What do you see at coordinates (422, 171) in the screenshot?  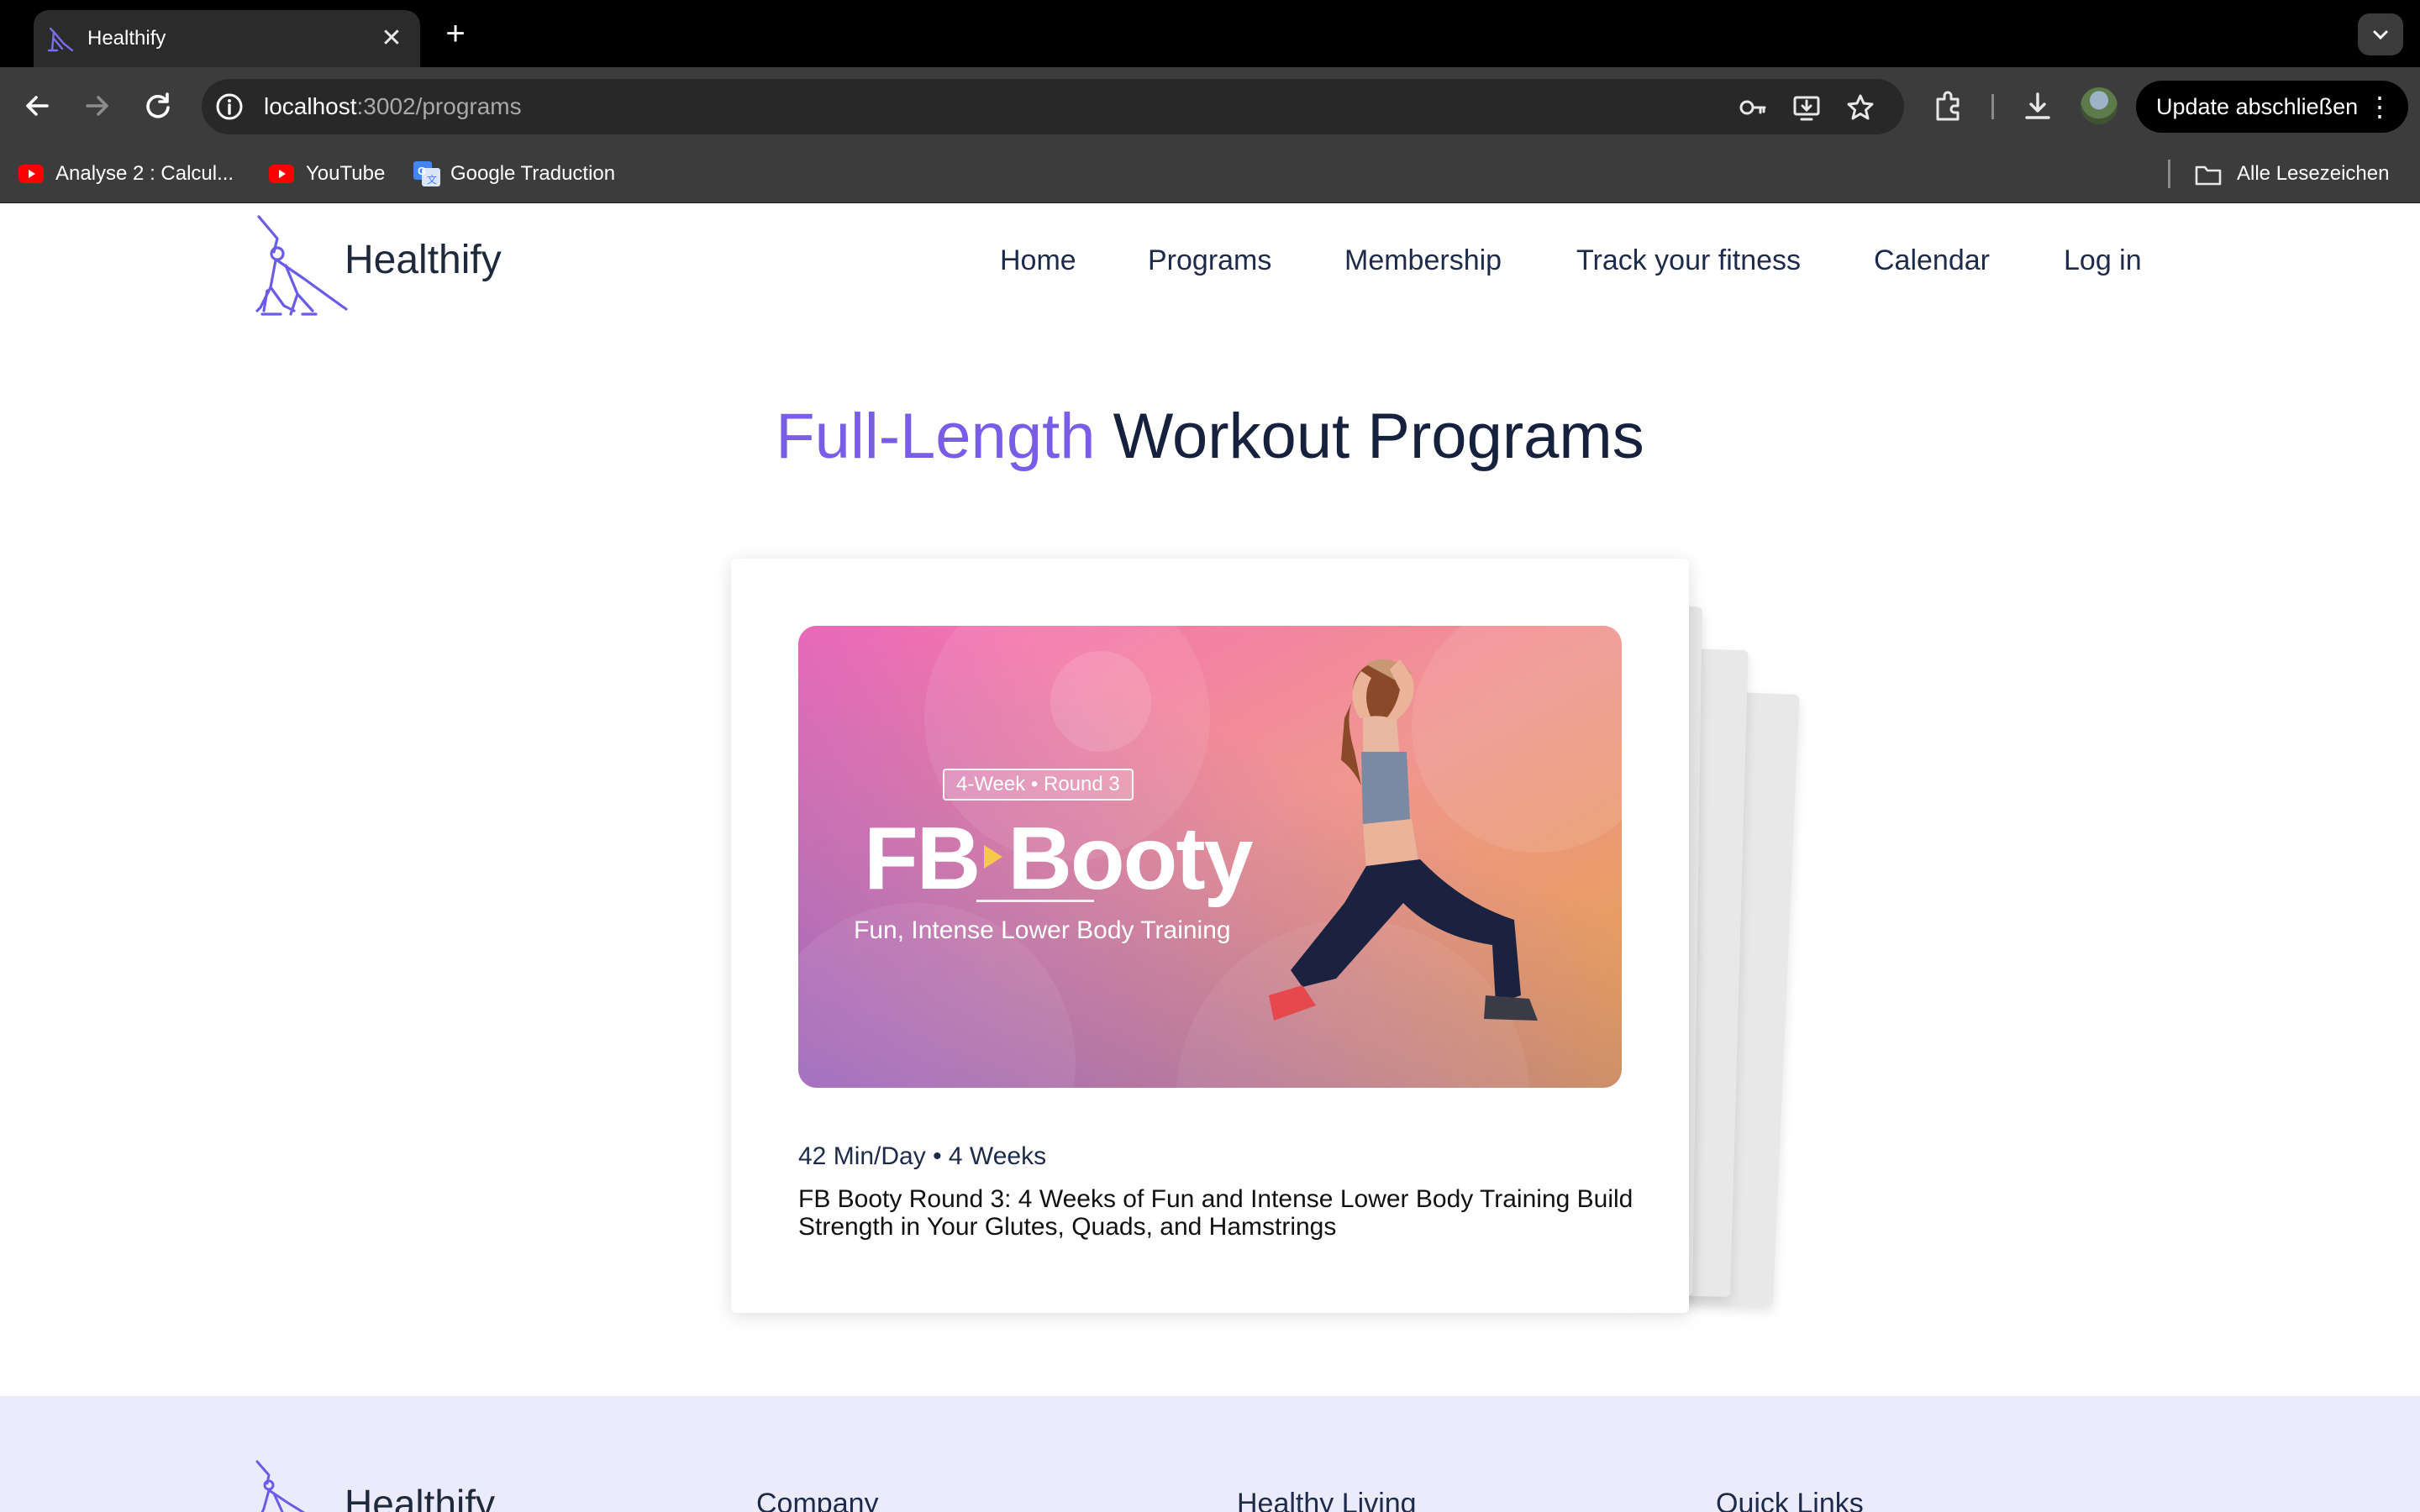 I see `svg-text: G` at bounding box center [422, 171].